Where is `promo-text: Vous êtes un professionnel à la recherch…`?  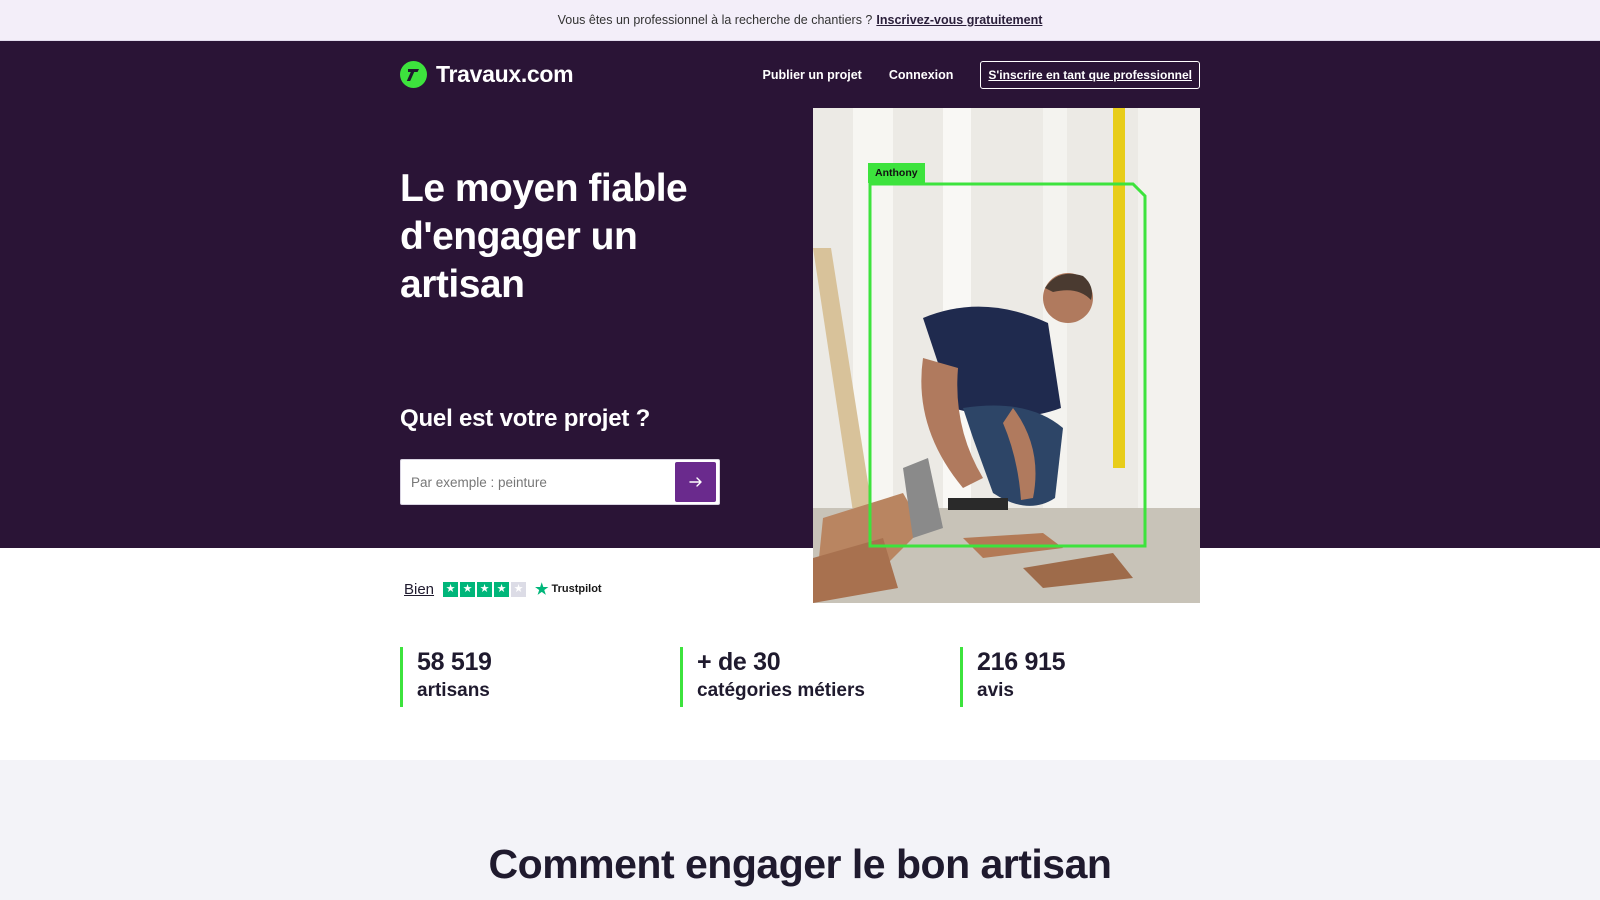 promo-text: Vous êtes un professionnel à la recherch… is located at coordinates (715, 20).